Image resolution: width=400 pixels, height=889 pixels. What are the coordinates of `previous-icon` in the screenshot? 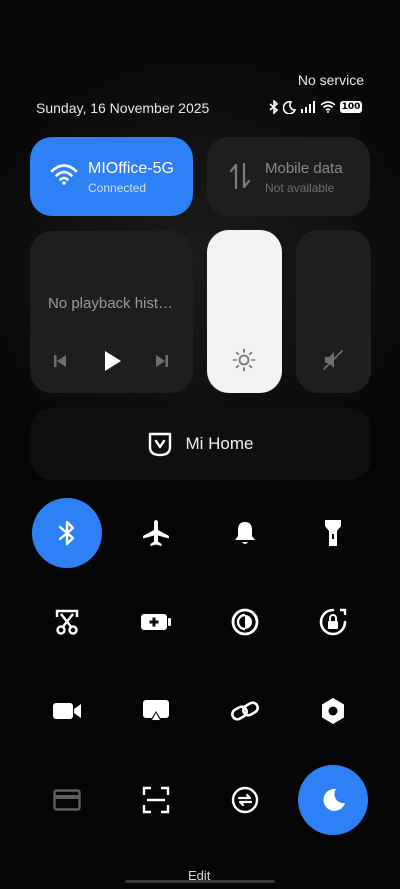 It's located at (60, 361).